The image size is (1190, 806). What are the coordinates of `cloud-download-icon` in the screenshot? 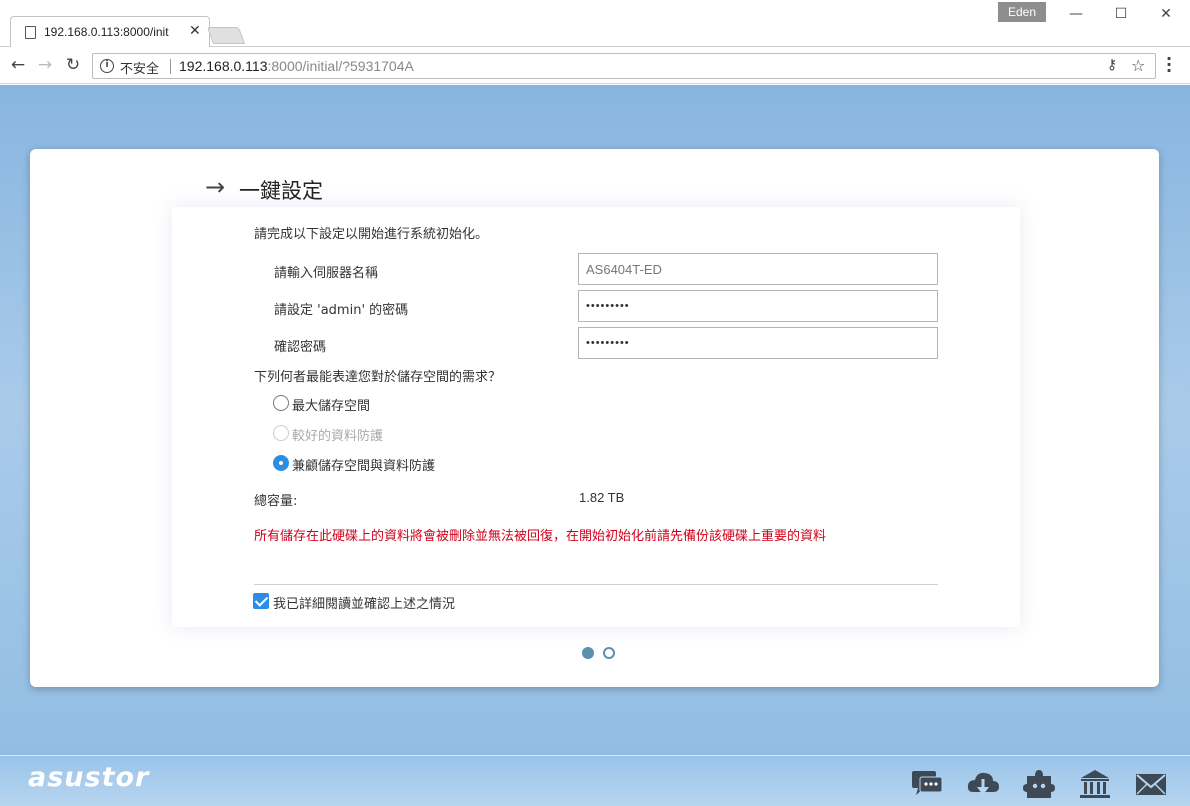 It's located at (983, 784).